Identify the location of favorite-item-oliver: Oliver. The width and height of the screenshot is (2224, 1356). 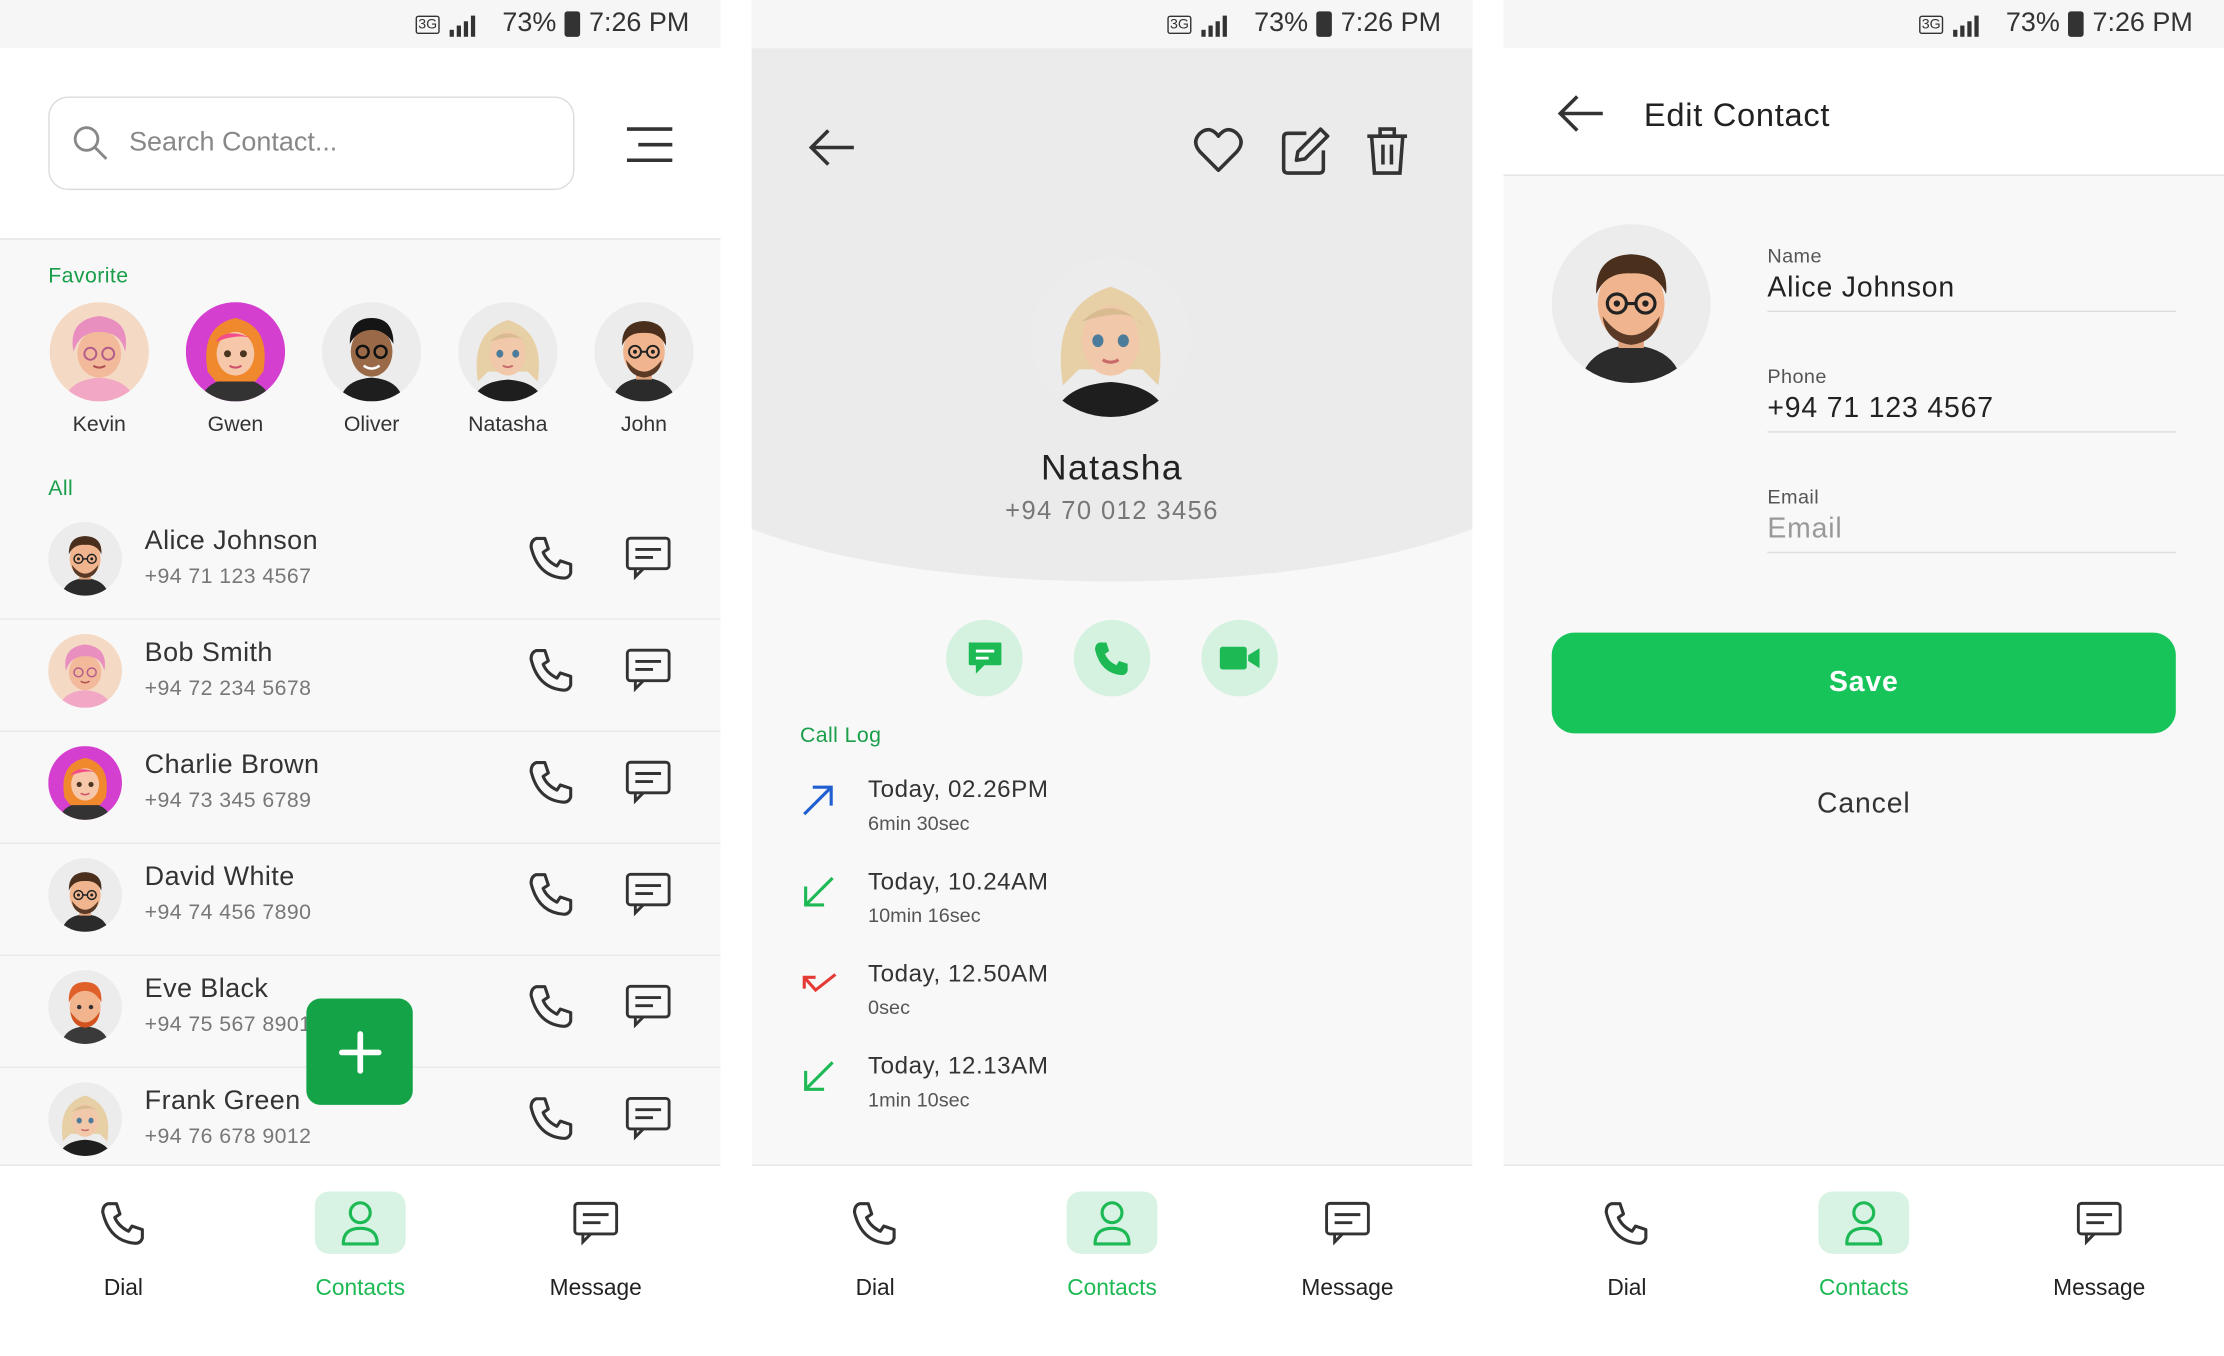
(372, 369).